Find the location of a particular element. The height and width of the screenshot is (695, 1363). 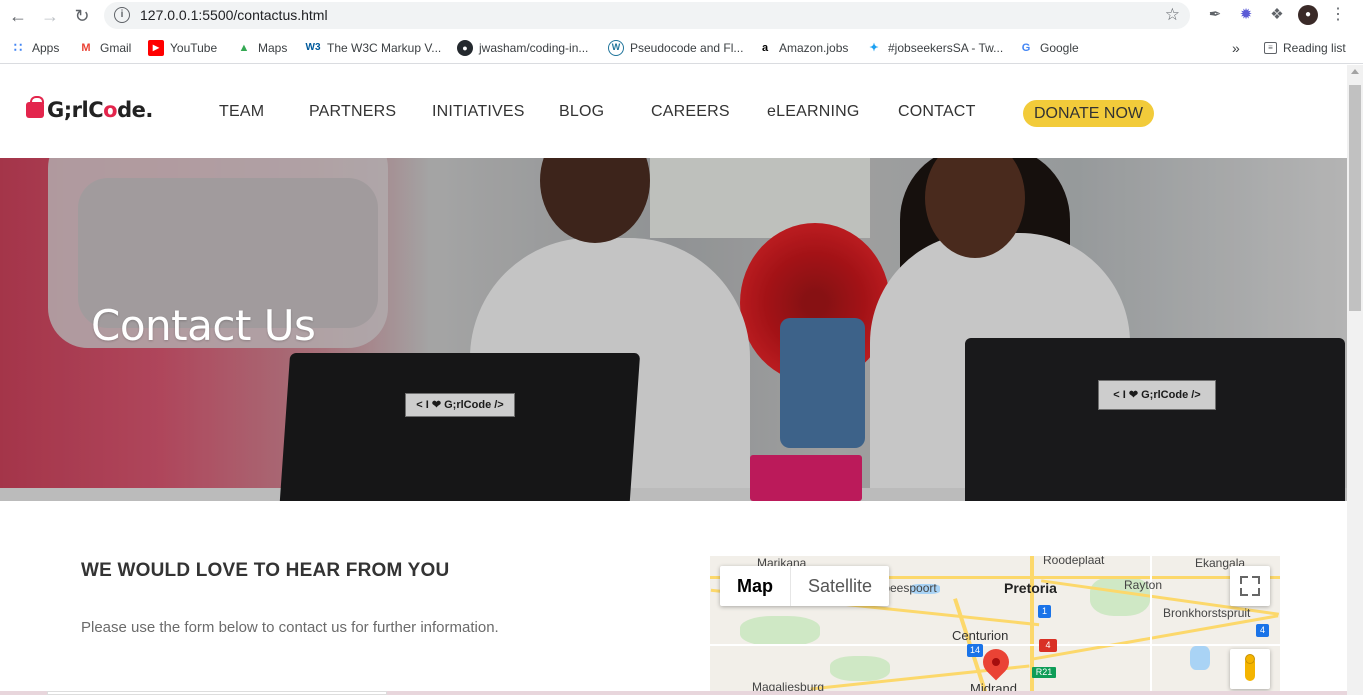

contact-heading: WE WOULD LOVE TO HEAR FROM YOU is located at coordinates (265, 570).